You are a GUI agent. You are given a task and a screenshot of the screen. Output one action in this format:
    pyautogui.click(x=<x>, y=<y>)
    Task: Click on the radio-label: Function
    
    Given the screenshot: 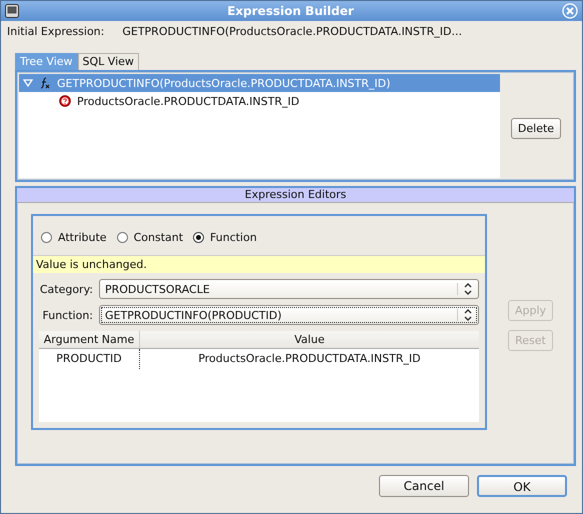 What is the action you would take?
    pyautogui.click(x=233, y=237)
    